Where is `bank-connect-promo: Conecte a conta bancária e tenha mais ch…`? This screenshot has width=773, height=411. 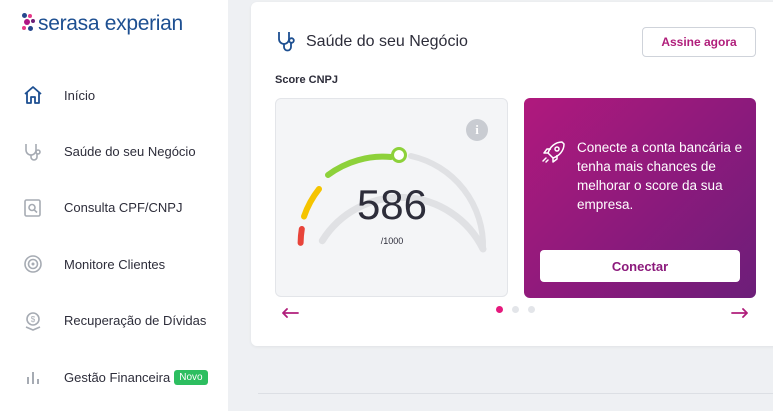
bank-connect-promo: Conecte a conta bancária e tenha mais ch… is located at coordinates (640, 198).